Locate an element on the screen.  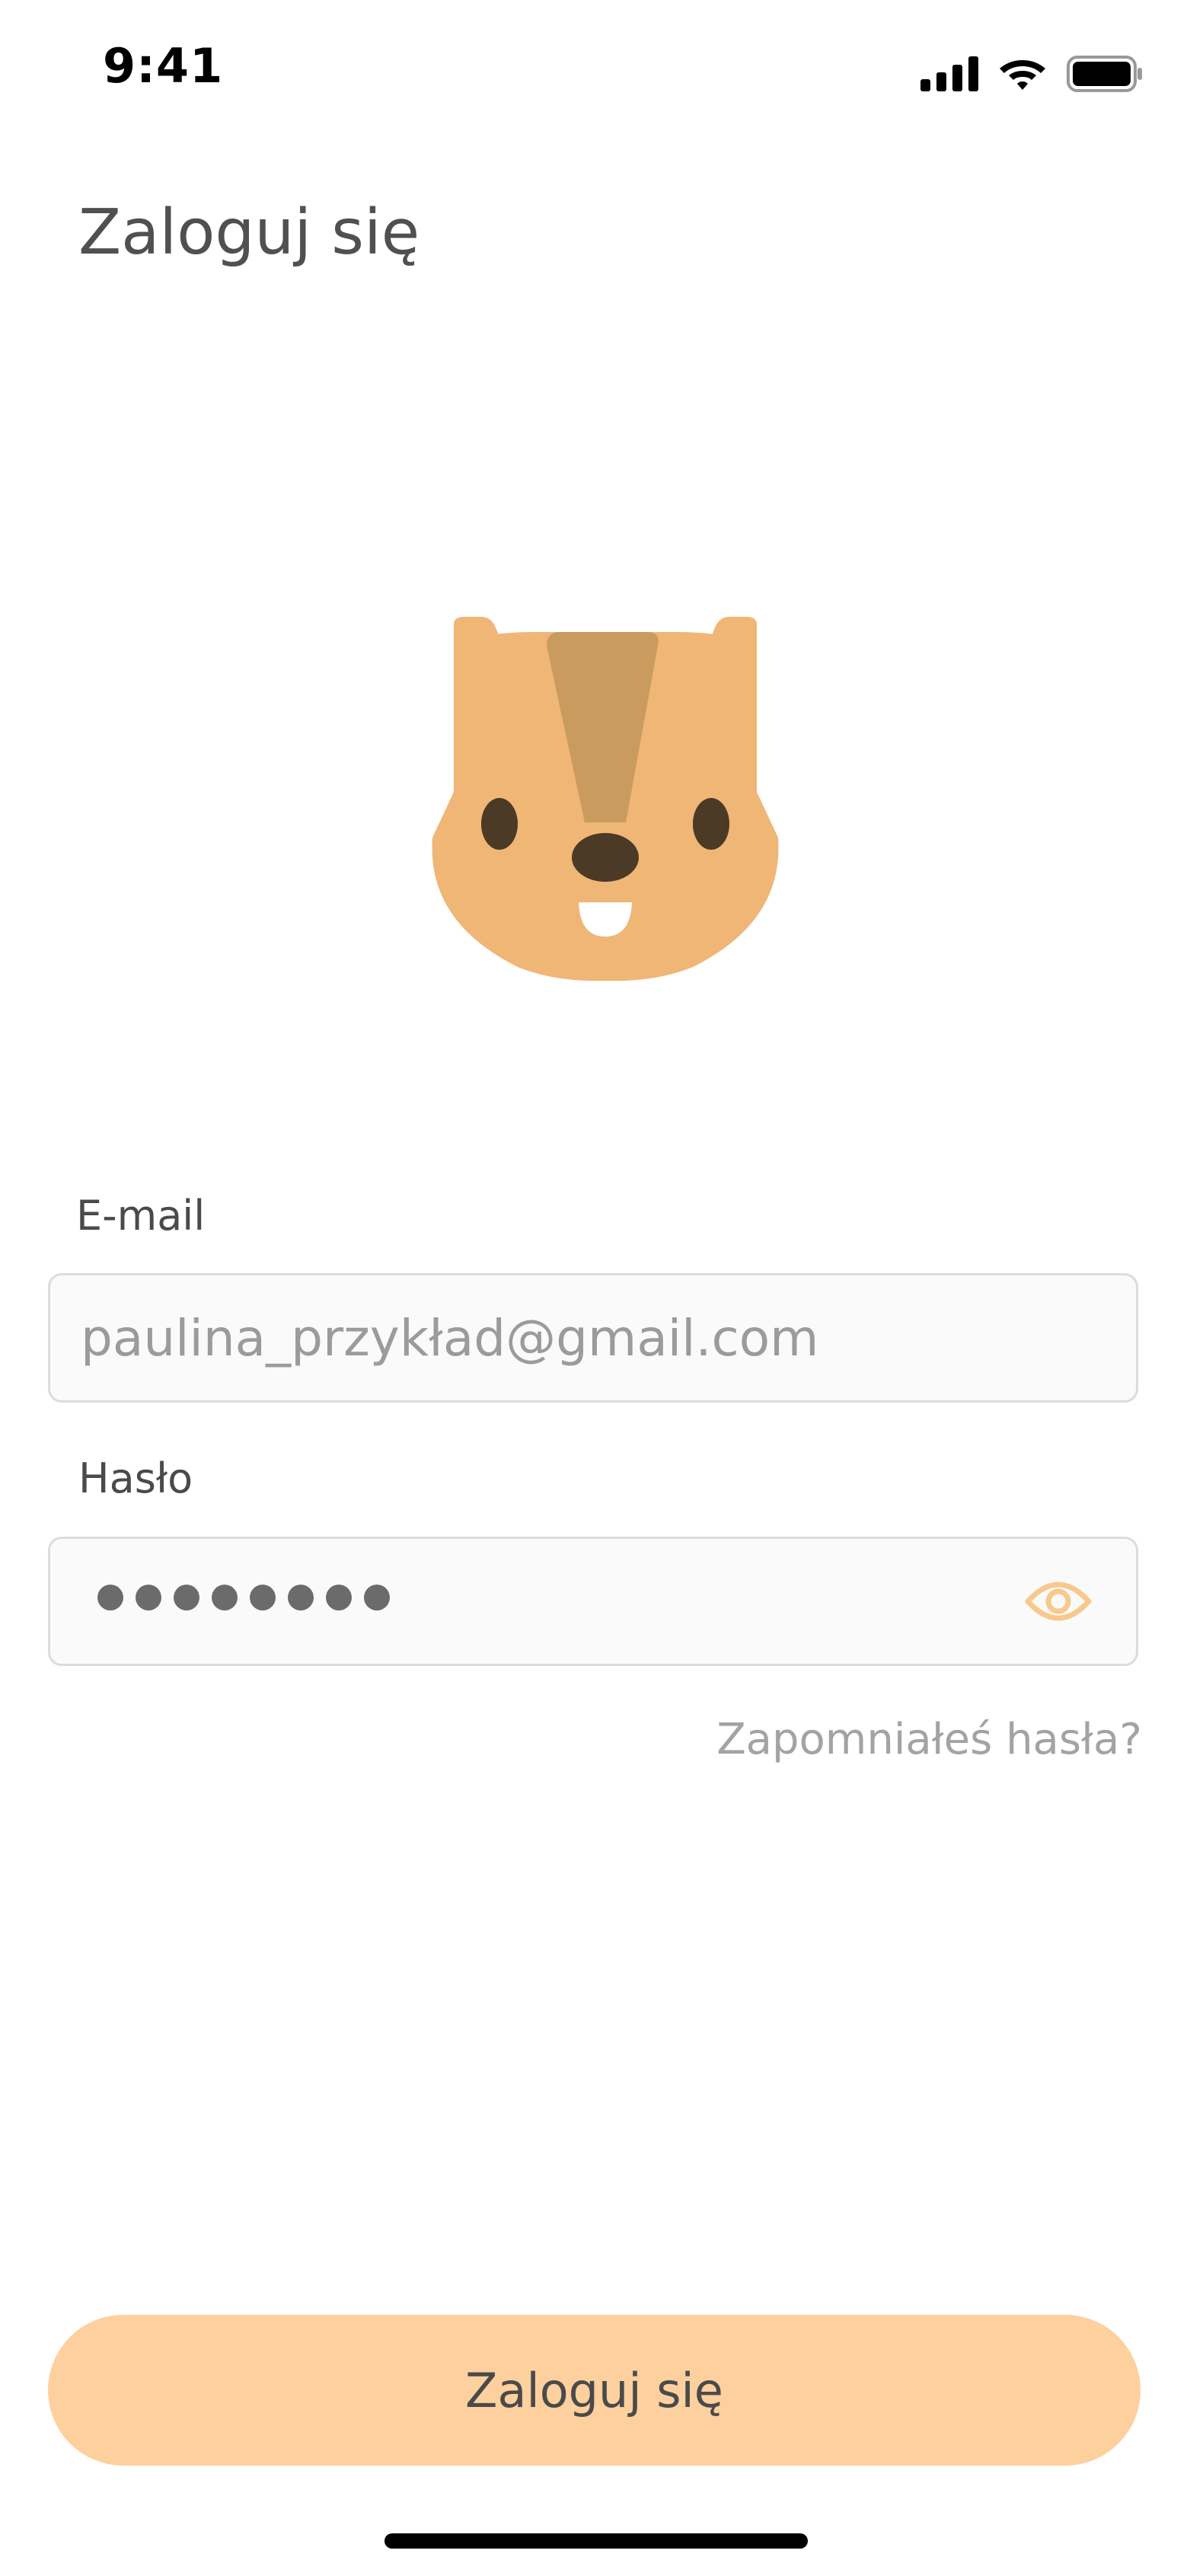
battery-icon is located at coordinates (1104, 74).